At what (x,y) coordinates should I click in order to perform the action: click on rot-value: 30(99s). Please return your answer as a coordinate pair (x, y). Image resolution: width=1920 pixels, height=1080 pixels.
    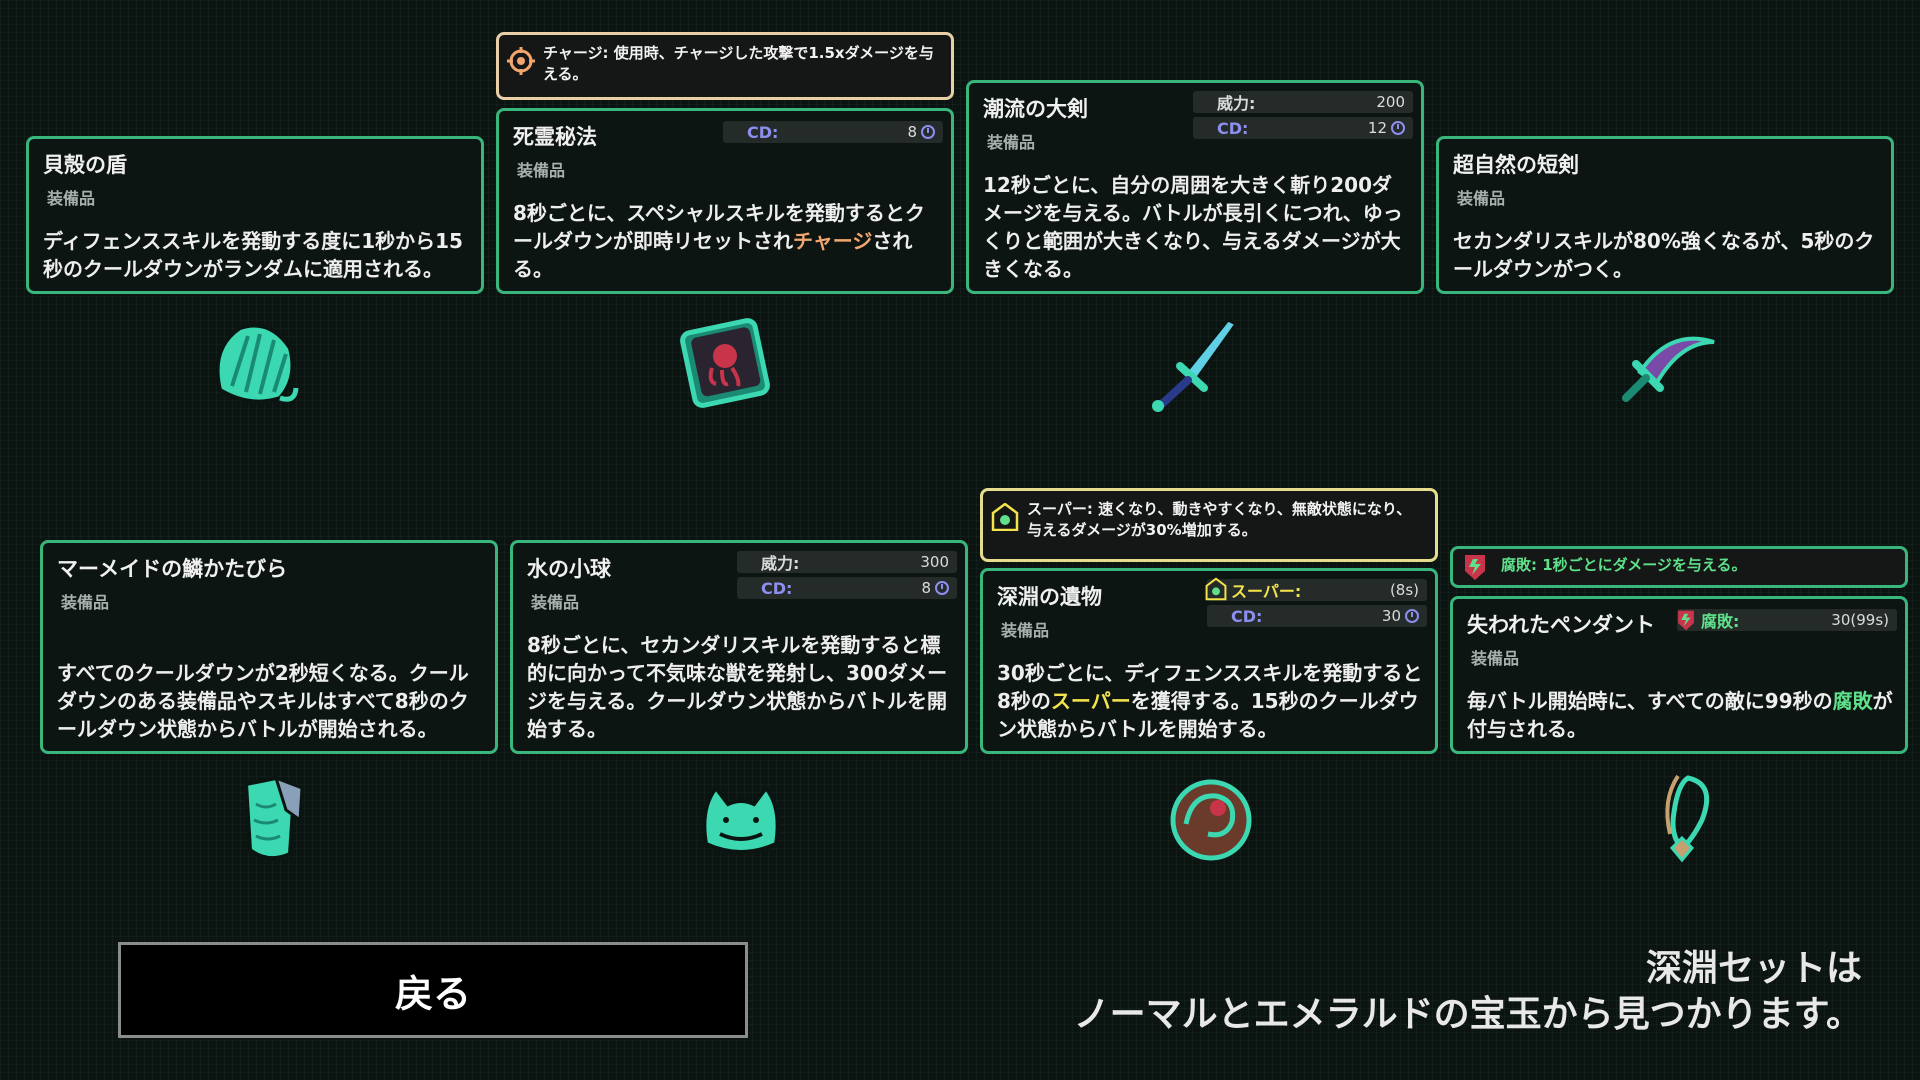
    Looking at the image, I should click on (1860, 620).